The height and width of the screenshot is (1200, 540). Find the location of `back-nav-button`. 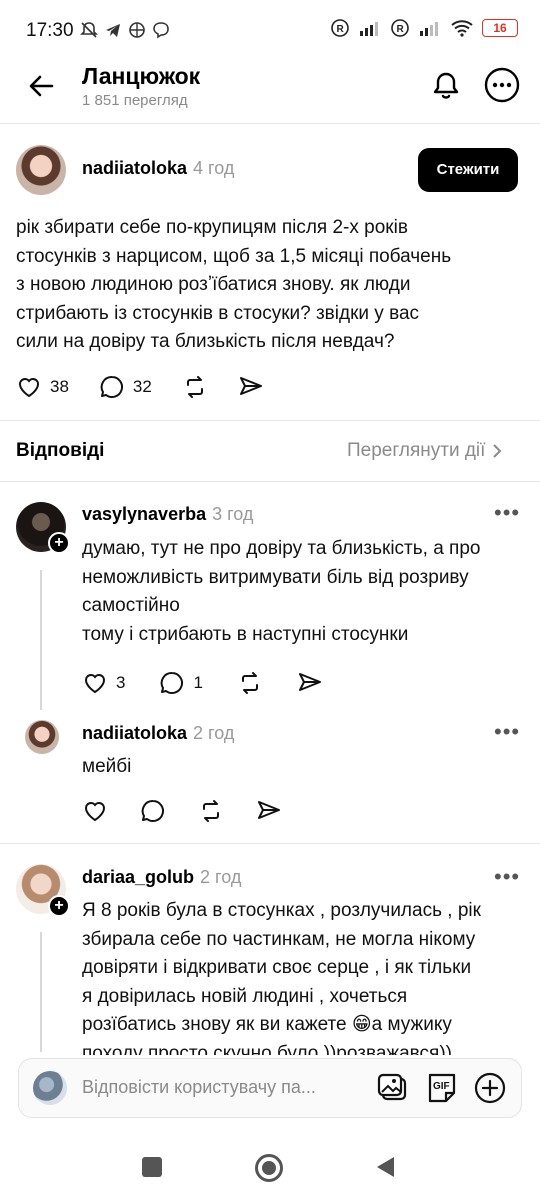

back-nav-button is located at coordinates (385, 1167).